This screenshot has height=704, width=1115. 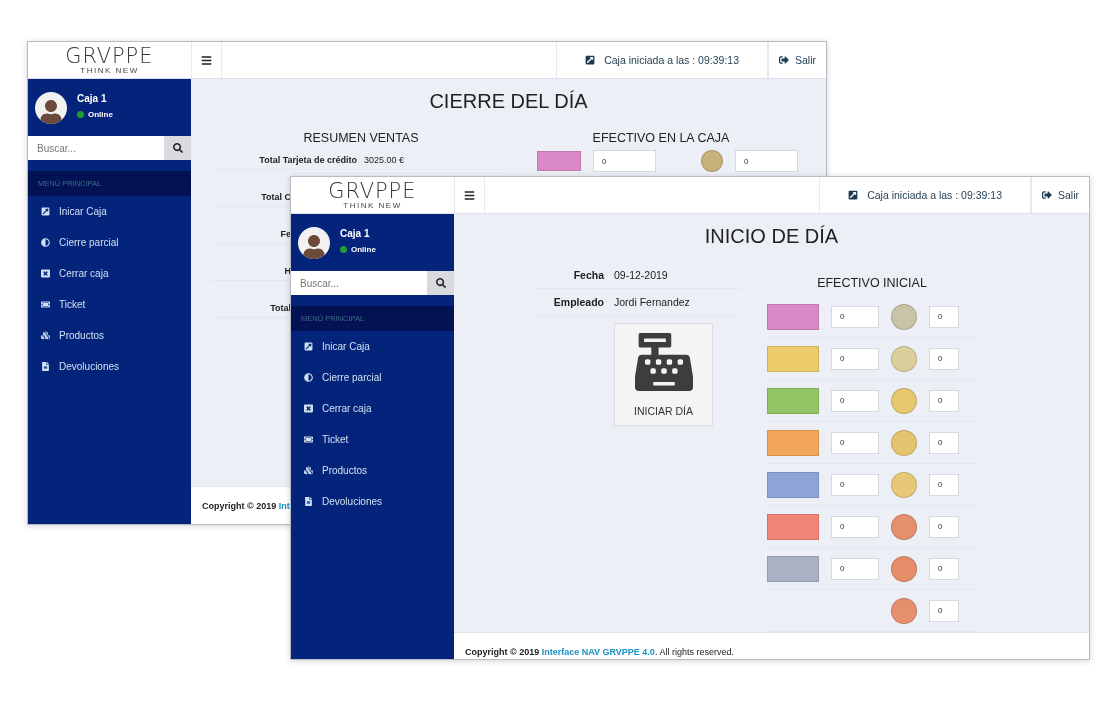 I want to click on summary-label: Total Tarjeta de crédito, so click(x=307, y=160).